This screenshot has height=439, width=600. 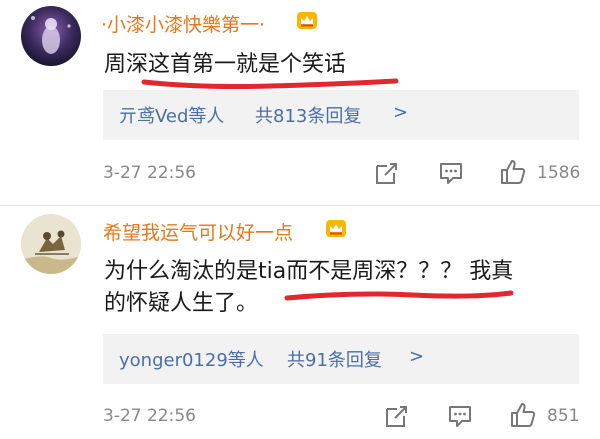 I want to click on comment-text-line: 为什么淘汰的是tia而不是周深？？？ 我真, so click(x=309, y=271).